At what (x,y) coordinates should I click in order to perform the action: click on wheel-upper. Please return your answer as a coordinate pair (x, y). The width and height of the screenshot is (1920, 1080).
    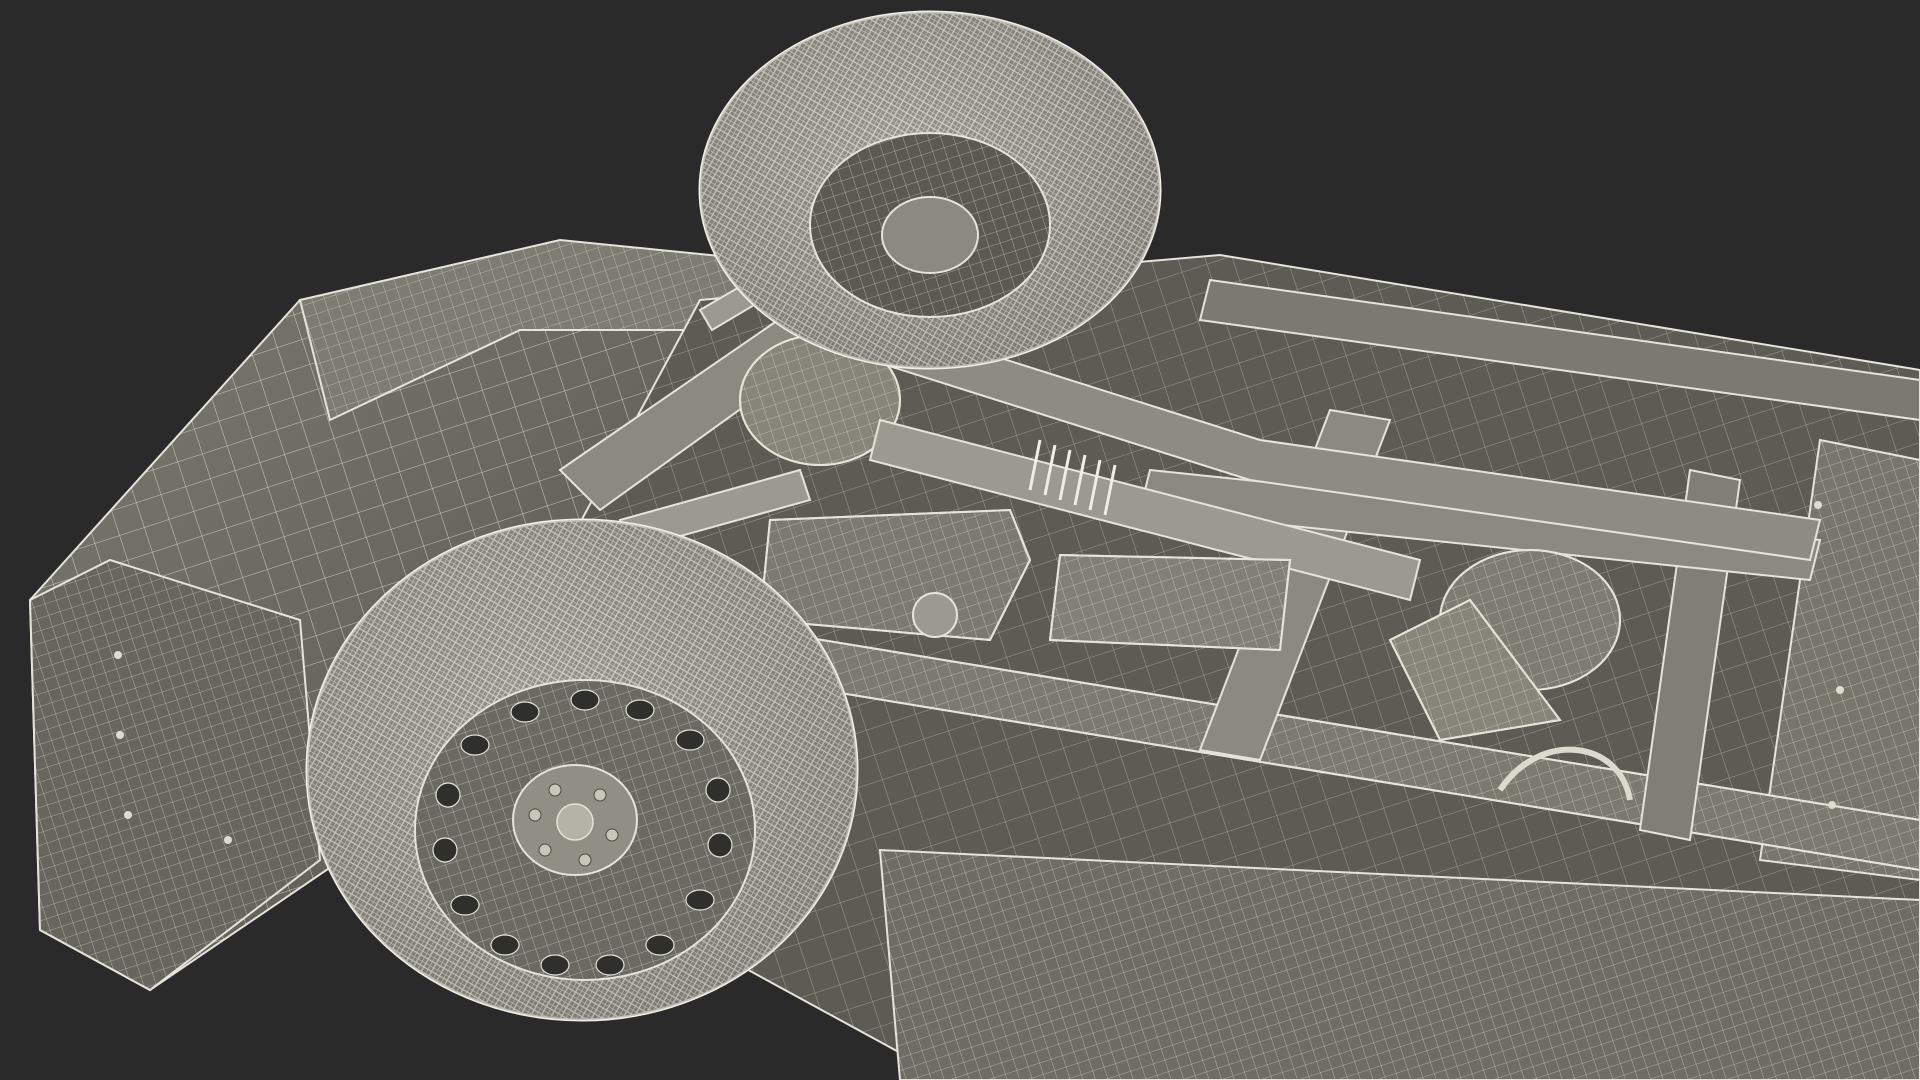
    Looking at the image, I should click on (930, 190).